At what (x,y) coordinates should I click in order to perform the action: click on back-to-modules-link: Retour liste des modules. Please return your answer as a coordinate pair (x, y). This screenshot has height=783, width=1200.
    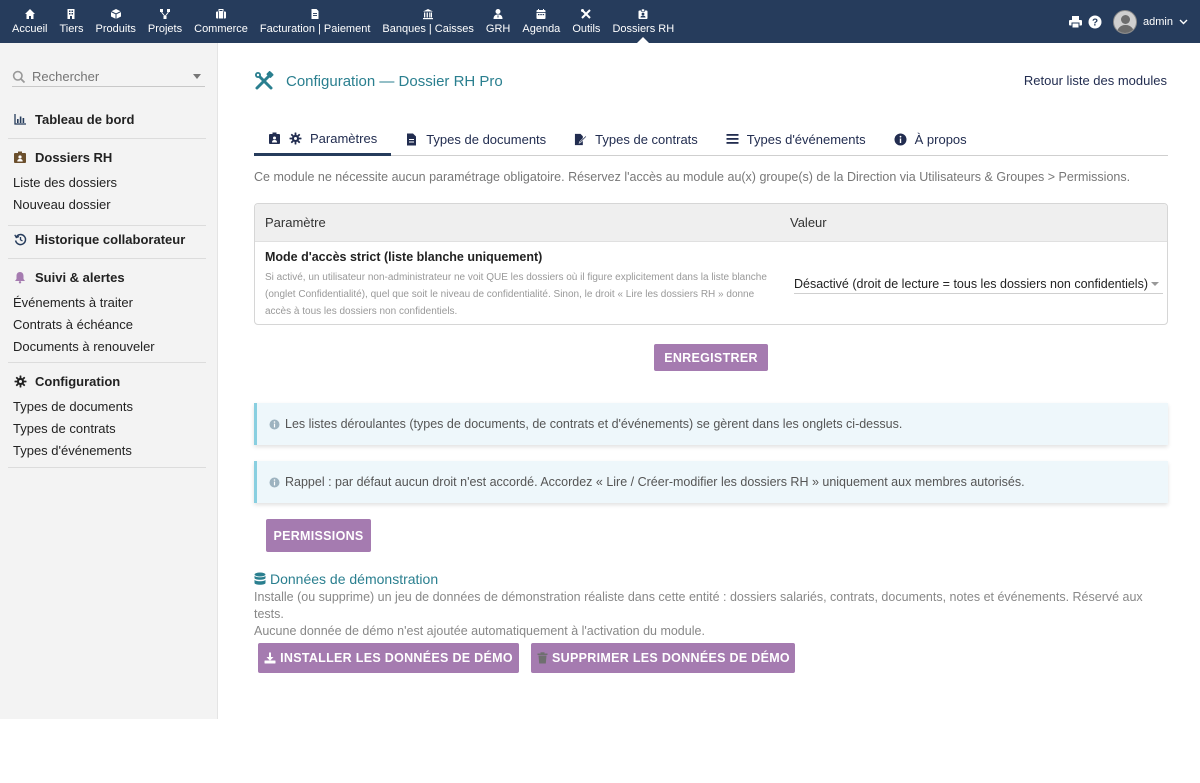
    Looking at the image, I should click on (1095, 80).